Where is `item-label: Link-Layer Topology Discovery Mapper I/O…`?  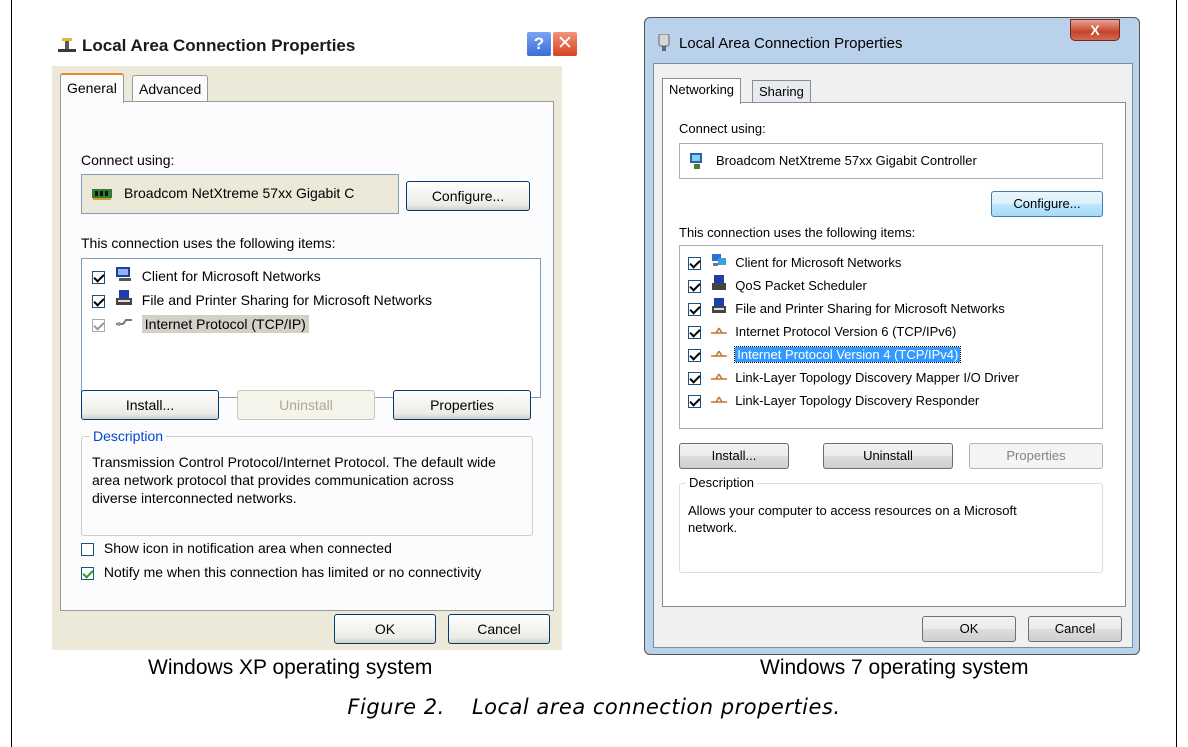
item-label: Link-Layer Topology Discovery Mapper I/O… is located at coordinates (877, 377).